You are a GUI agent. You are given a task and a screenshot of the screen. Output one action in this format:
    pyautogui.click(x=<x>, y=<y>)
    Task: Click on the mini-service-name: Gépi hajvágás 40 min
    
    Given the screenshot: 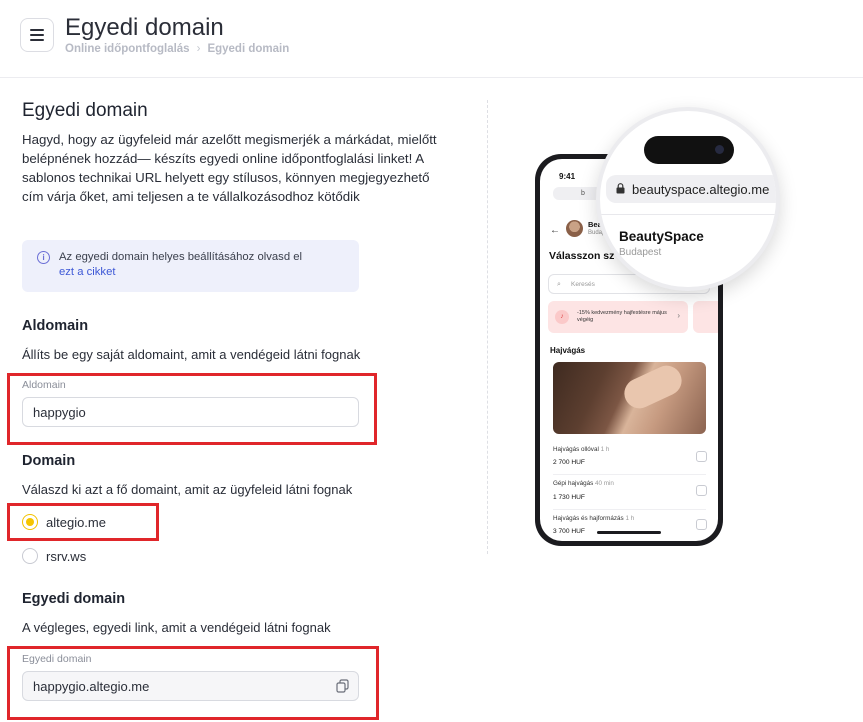 What is the action you would take?
    pyautogui.click(x=583, y=483)
    